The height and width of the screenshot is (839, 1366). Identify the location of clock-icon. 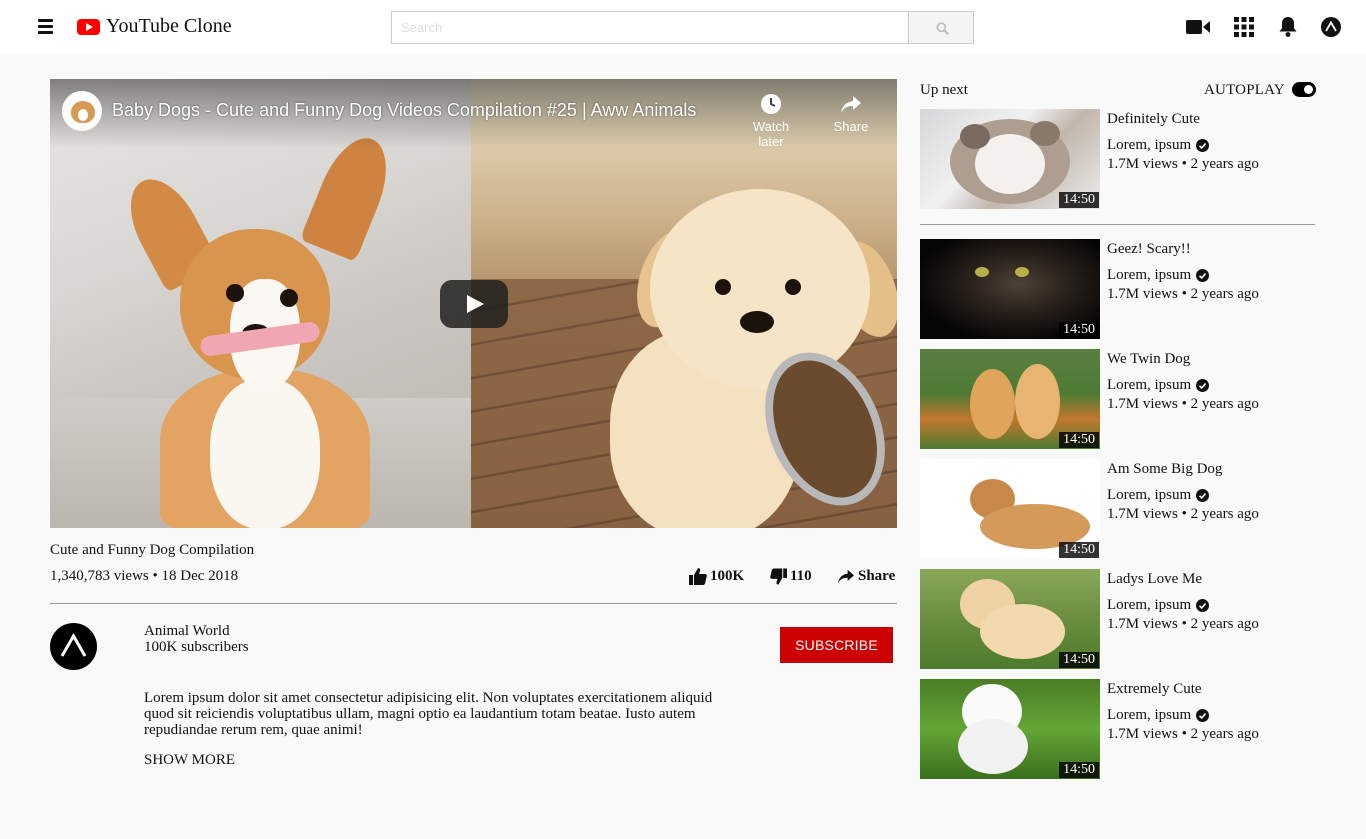
(771, 104).